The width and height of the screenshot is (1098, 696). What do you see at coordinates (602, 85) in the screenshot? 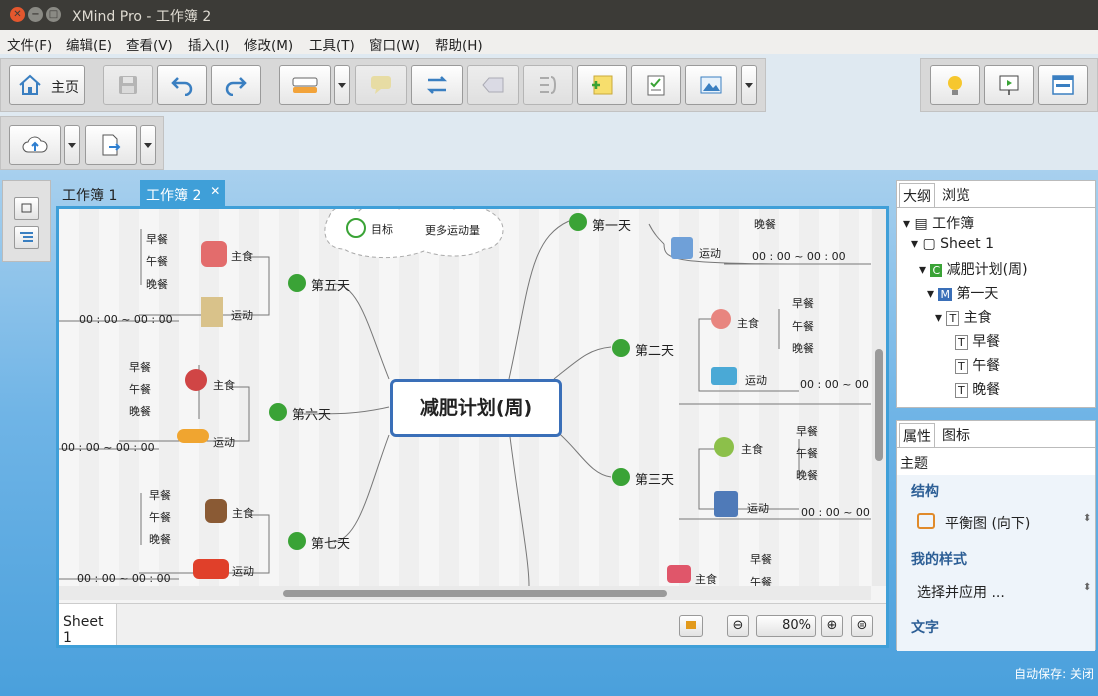
I see `note-button` at bounding box center [602, 85].